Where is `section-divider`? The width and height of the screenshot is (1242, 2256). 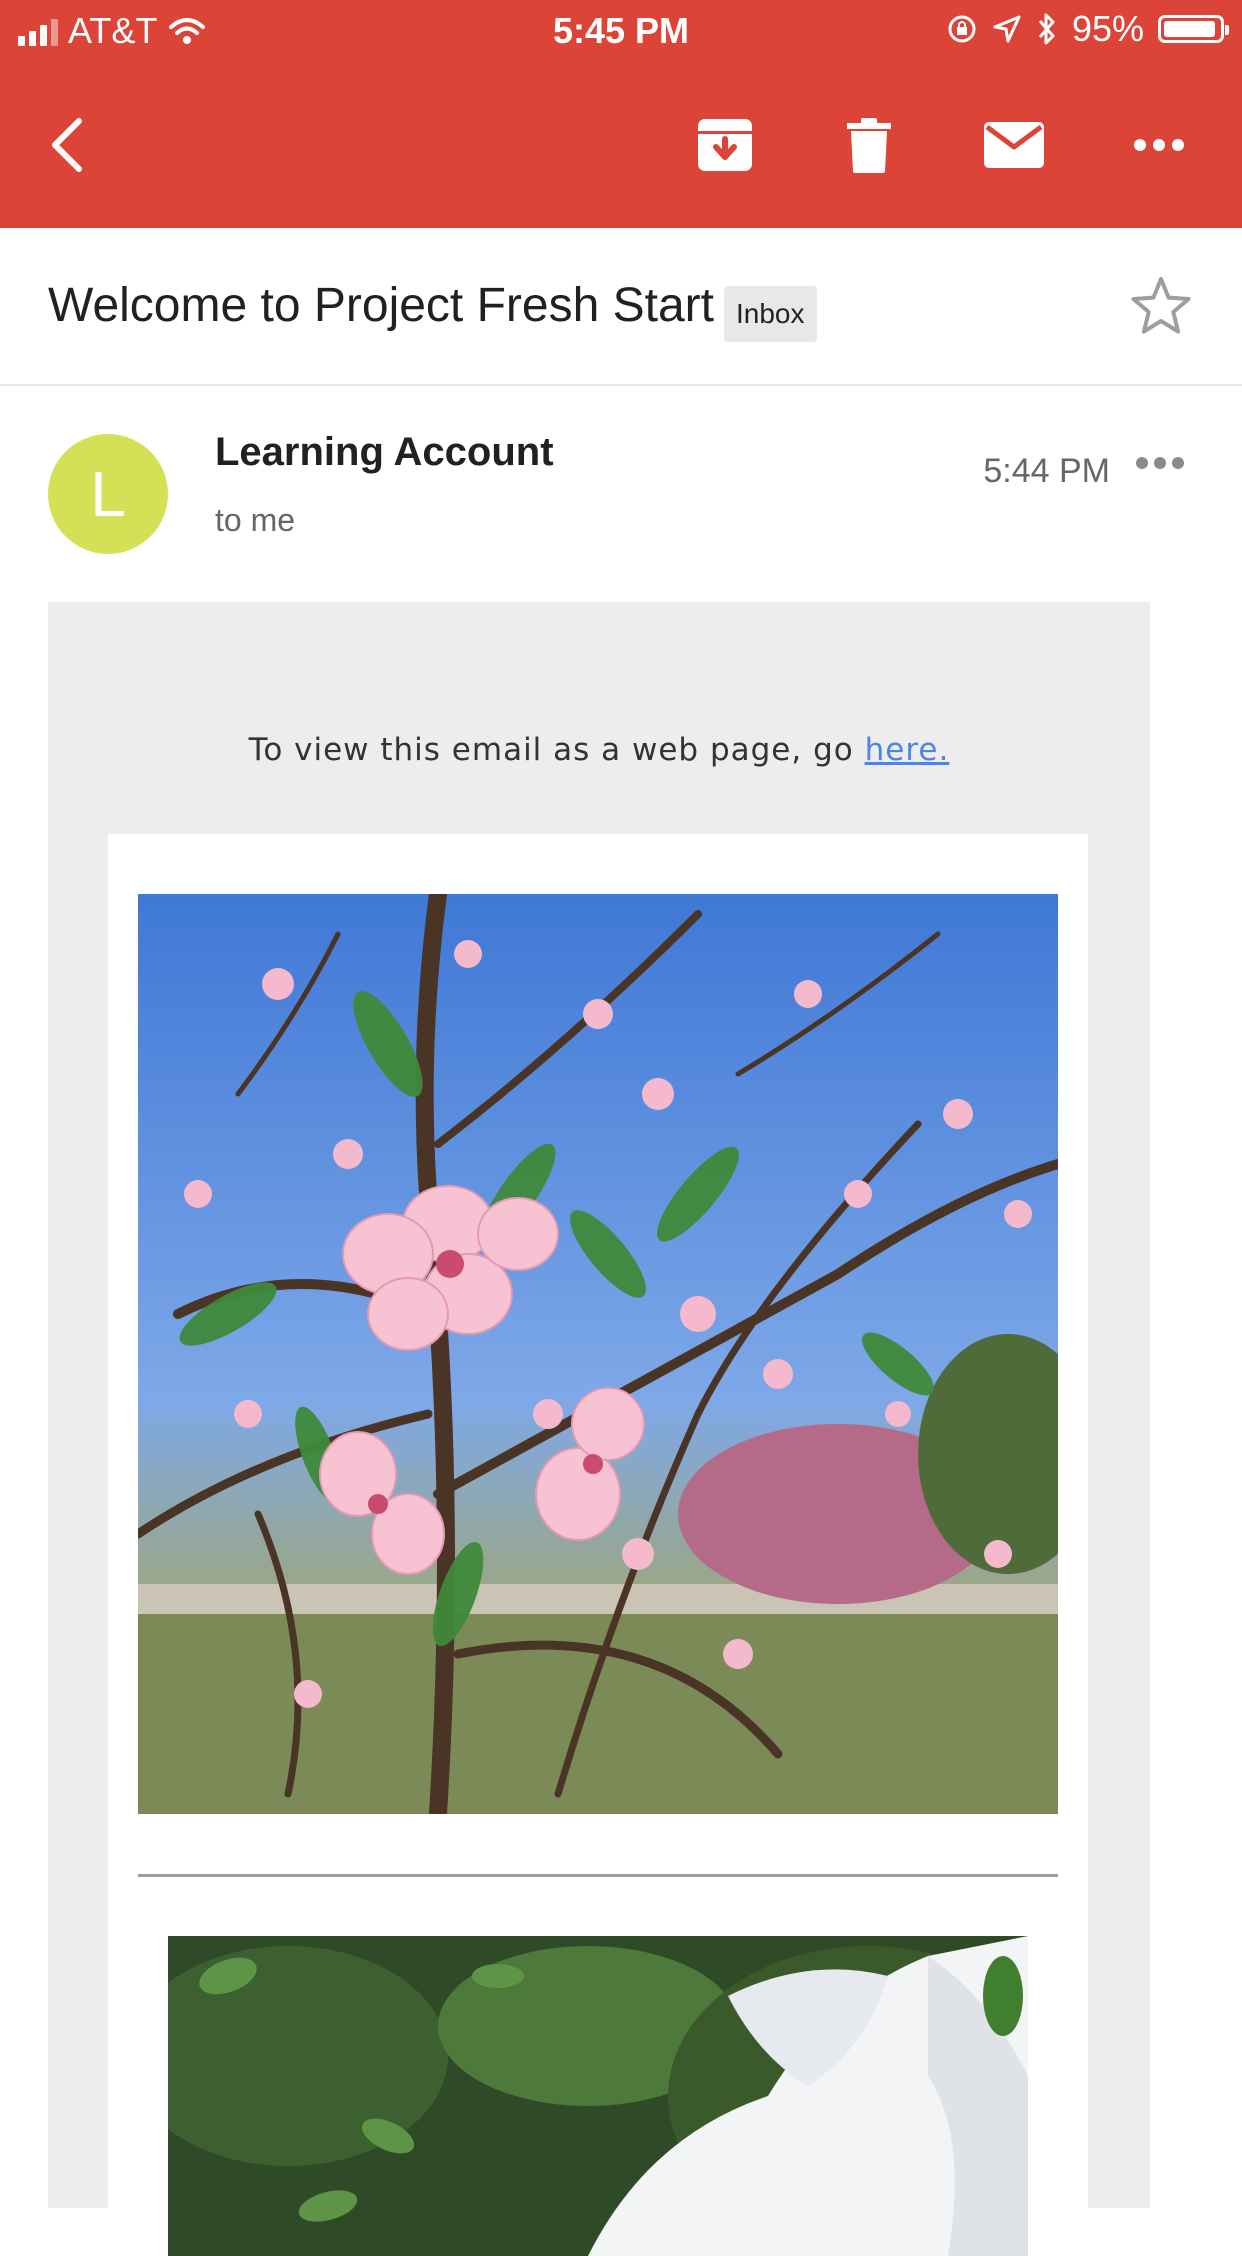
section-divider is located at coordinates (598, 1875).